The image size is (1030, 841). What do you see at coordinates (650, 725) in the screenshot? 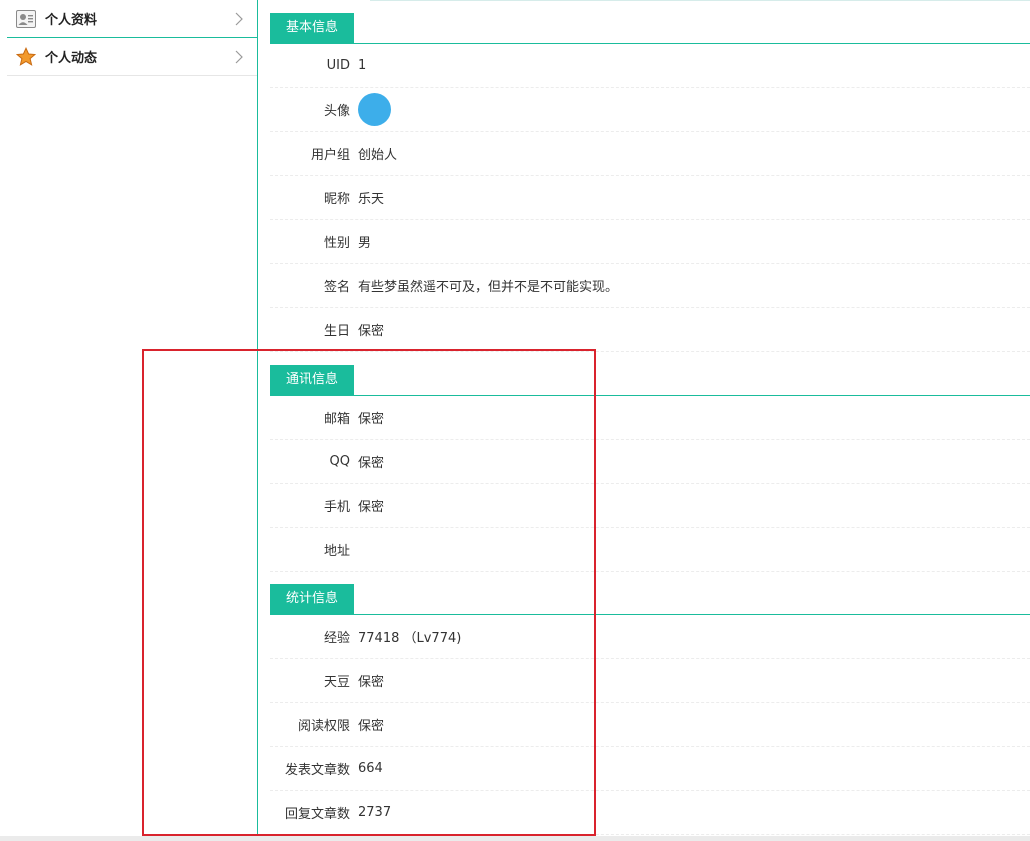
I see `info-row-read-permission: 阅读权限 保密` at bounding box center [650, 725].